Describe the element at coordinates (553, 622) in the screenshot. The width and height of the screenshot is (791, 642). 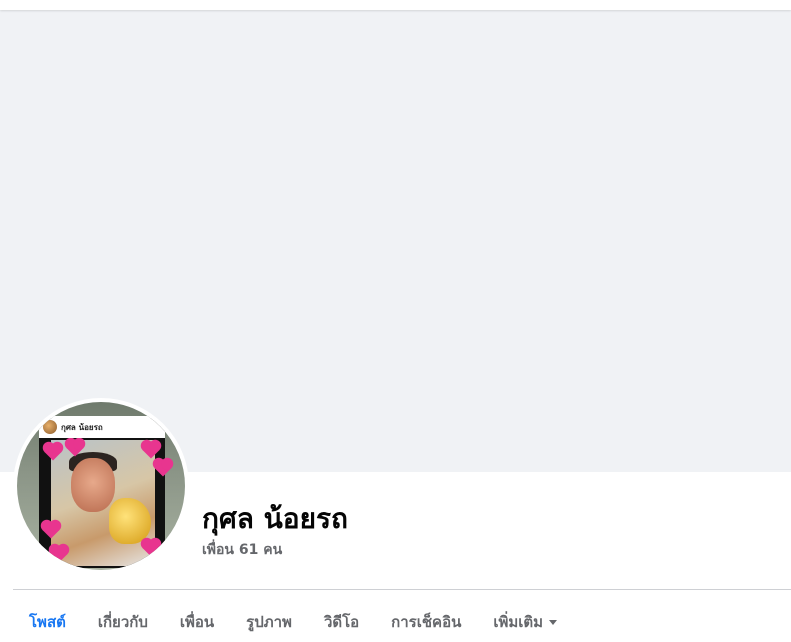
I see `caret-down-icon` at that location.